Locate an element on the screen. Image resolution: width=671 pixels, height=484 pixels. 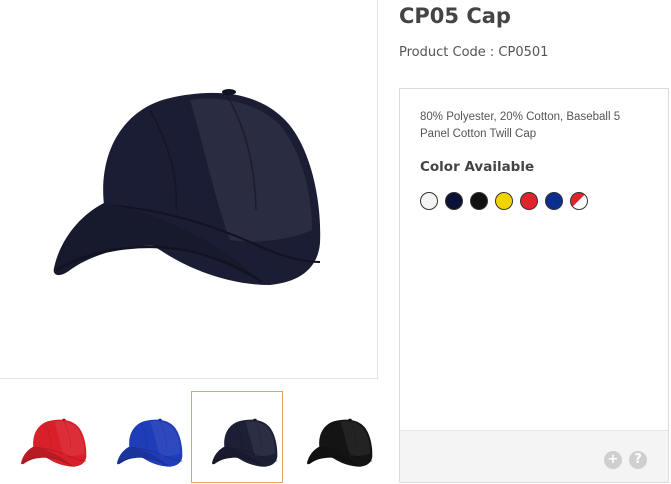
product-code: Product Code : CP0501 is located at coordinates (474, 52).